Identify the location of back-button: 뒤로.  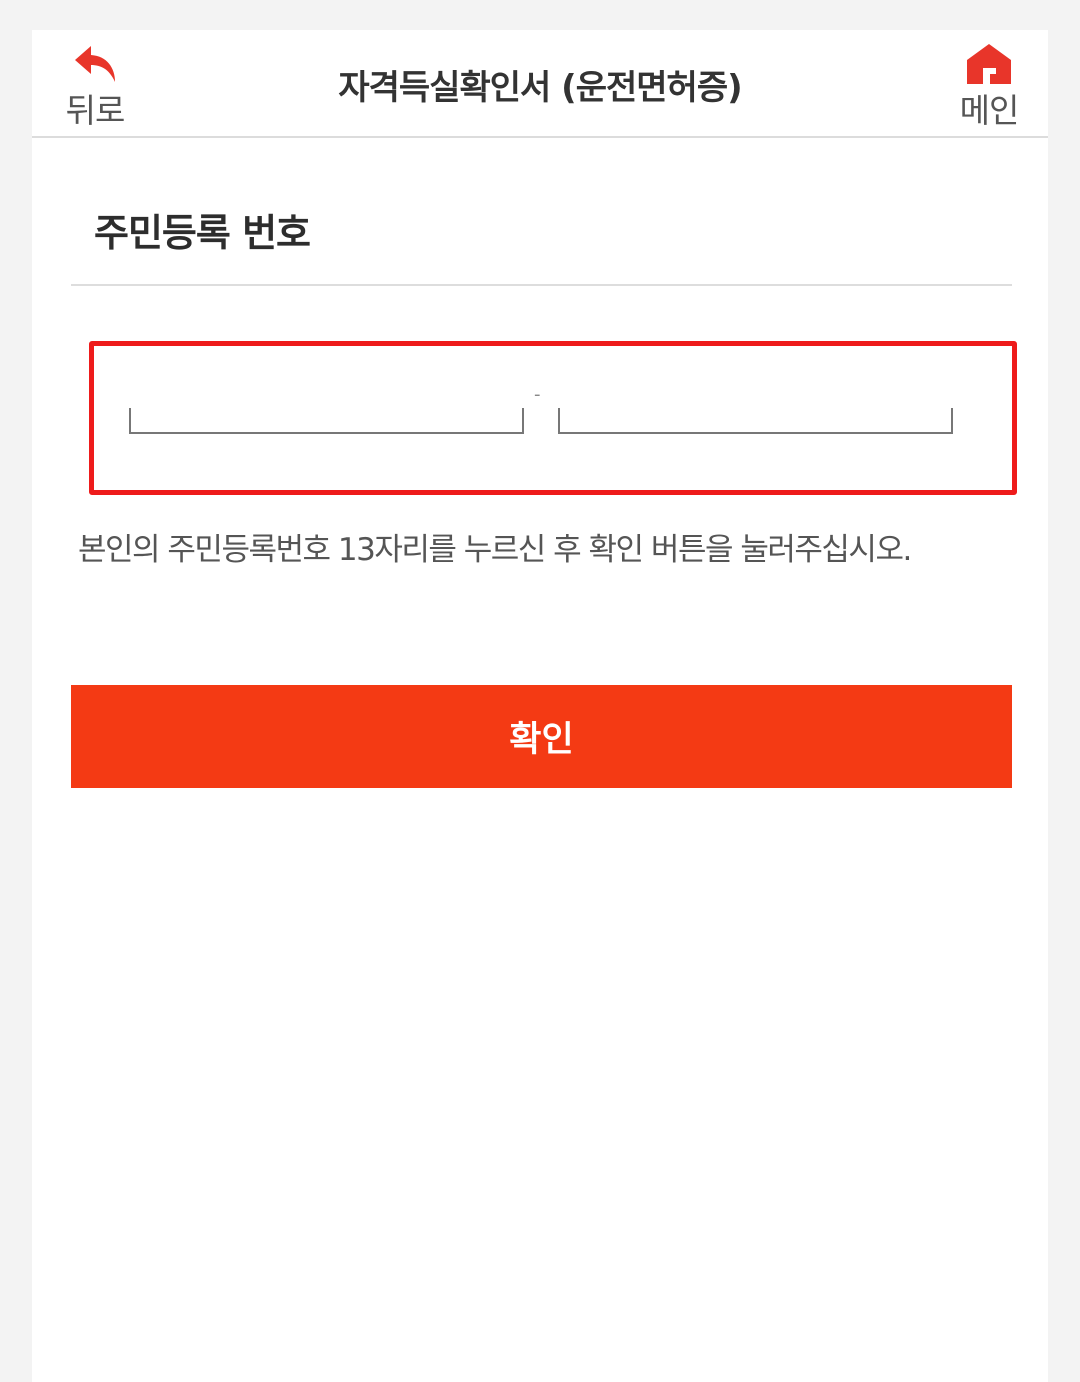
(95, 86).